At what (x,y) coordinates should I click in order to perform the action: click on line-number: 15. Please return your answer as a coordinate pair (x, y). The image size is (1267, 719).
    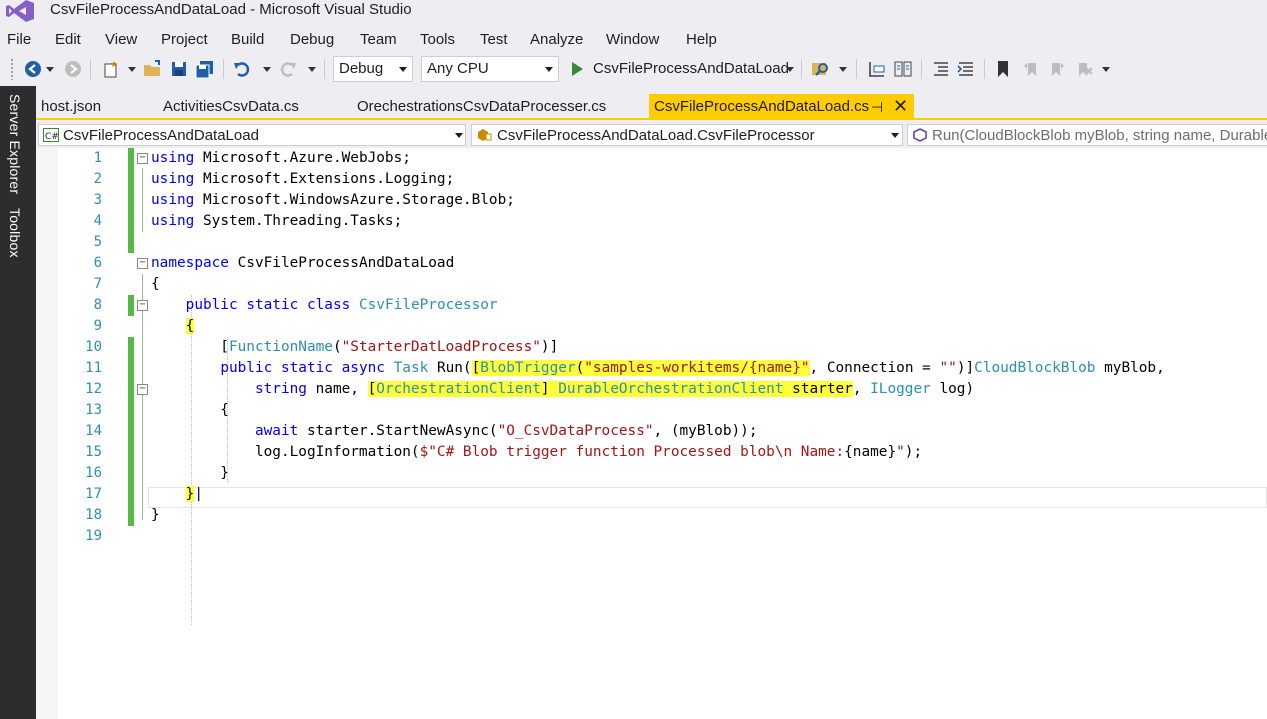
    Looking at the image, I should click on (93, 452).